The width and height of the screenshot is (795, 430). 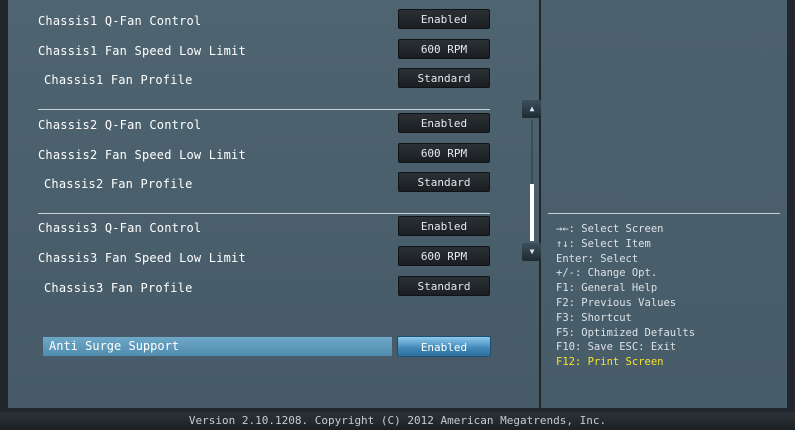 I want to click on setting-label: Chassis3 Fan Speed Low Limit, so click(x=142, y=258).